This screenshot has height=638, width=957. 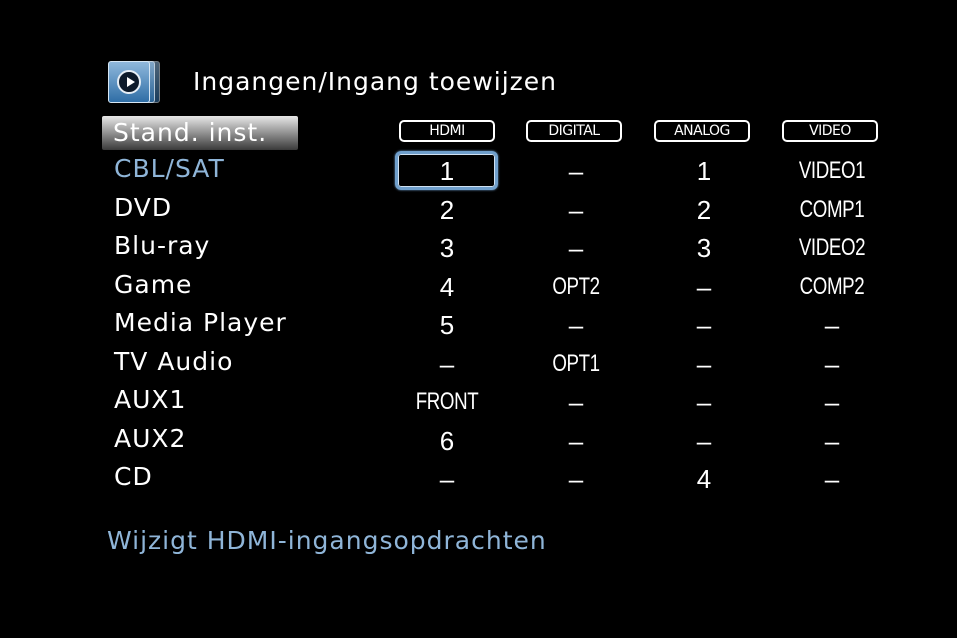 I want to click on video-cell: VIDEO1, so click(x=832, y=170).